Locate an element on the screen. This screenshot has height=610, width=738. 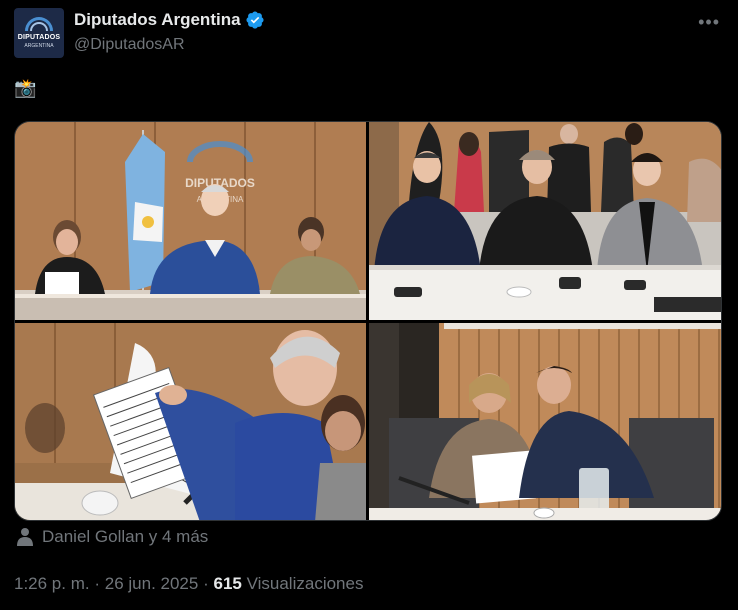
person-tag-icon is located at coordinates (25, 537).